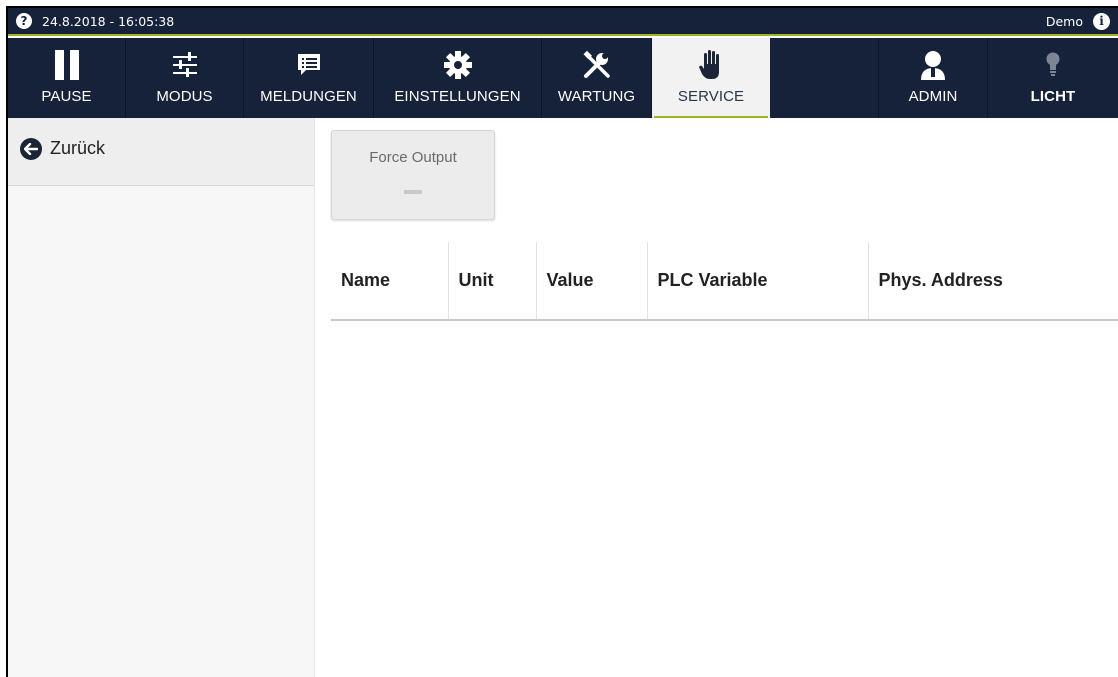 This screenshot has height=677, width=1118. What do you see at coordinates (1064, 21) in the screenshot?
I see `user-name: Demo` at bounding box center [1064, 21].